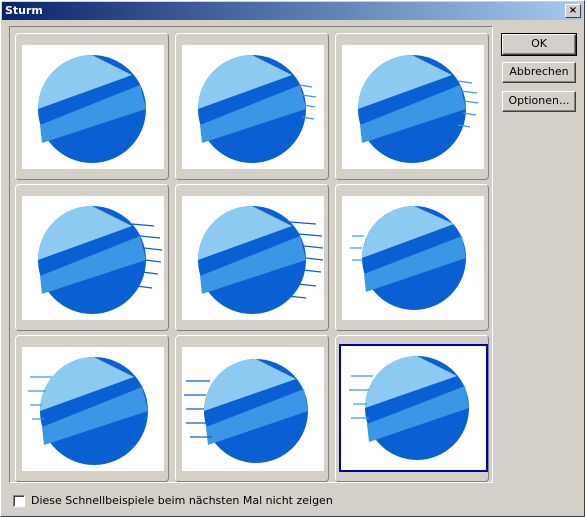 This screenshot has height=517, width=585. I want to click on title-bar: Sturm ×, so click(292, 11).